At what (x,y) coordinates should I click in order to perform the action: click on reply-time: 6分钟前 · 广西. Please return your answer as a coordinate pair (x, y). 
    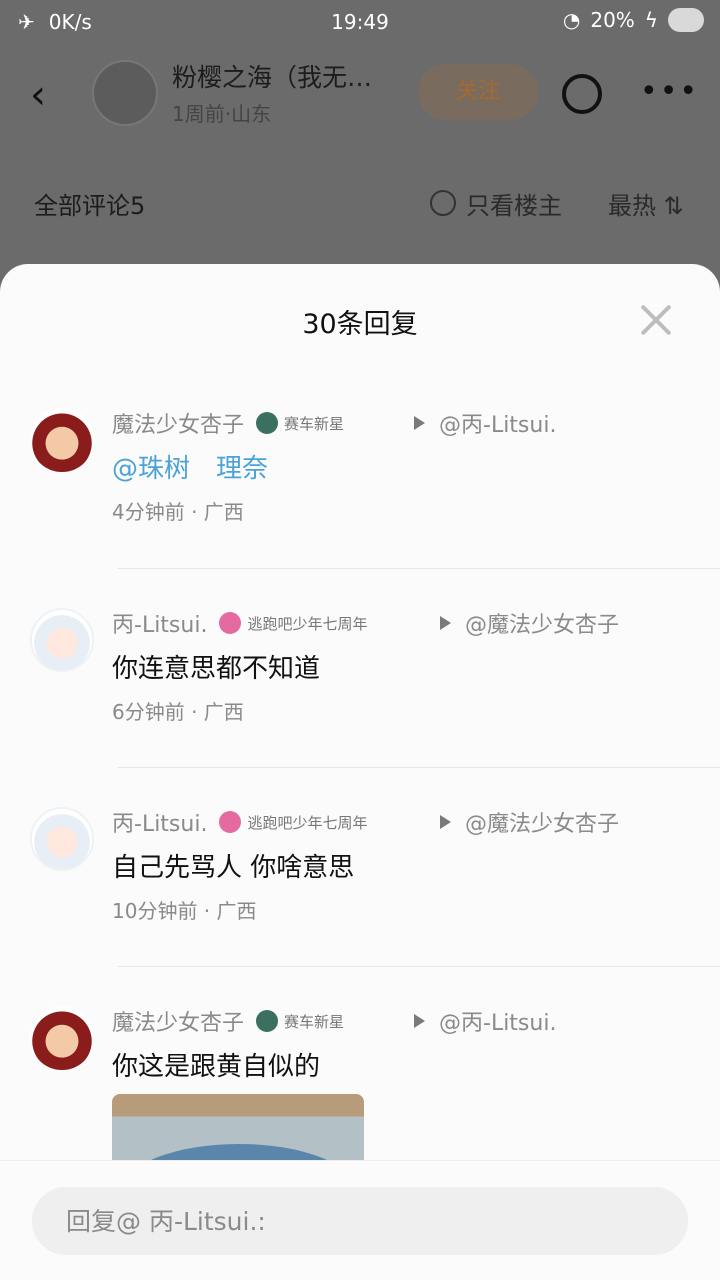
    Looking at the image, I should click on (178, 712).